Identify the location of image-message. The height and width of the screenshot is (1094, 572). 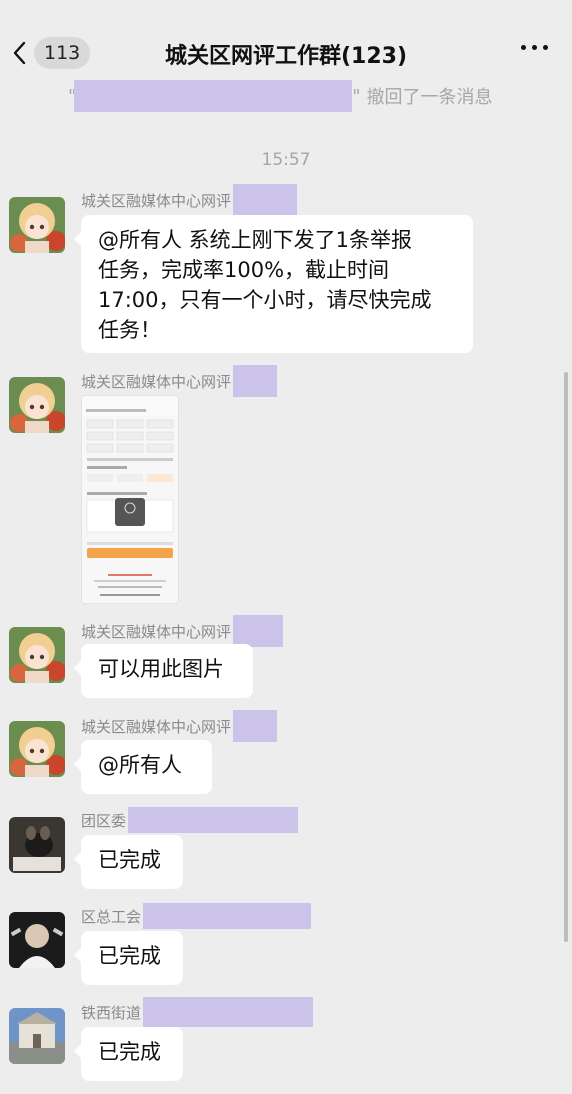
(130, 499).